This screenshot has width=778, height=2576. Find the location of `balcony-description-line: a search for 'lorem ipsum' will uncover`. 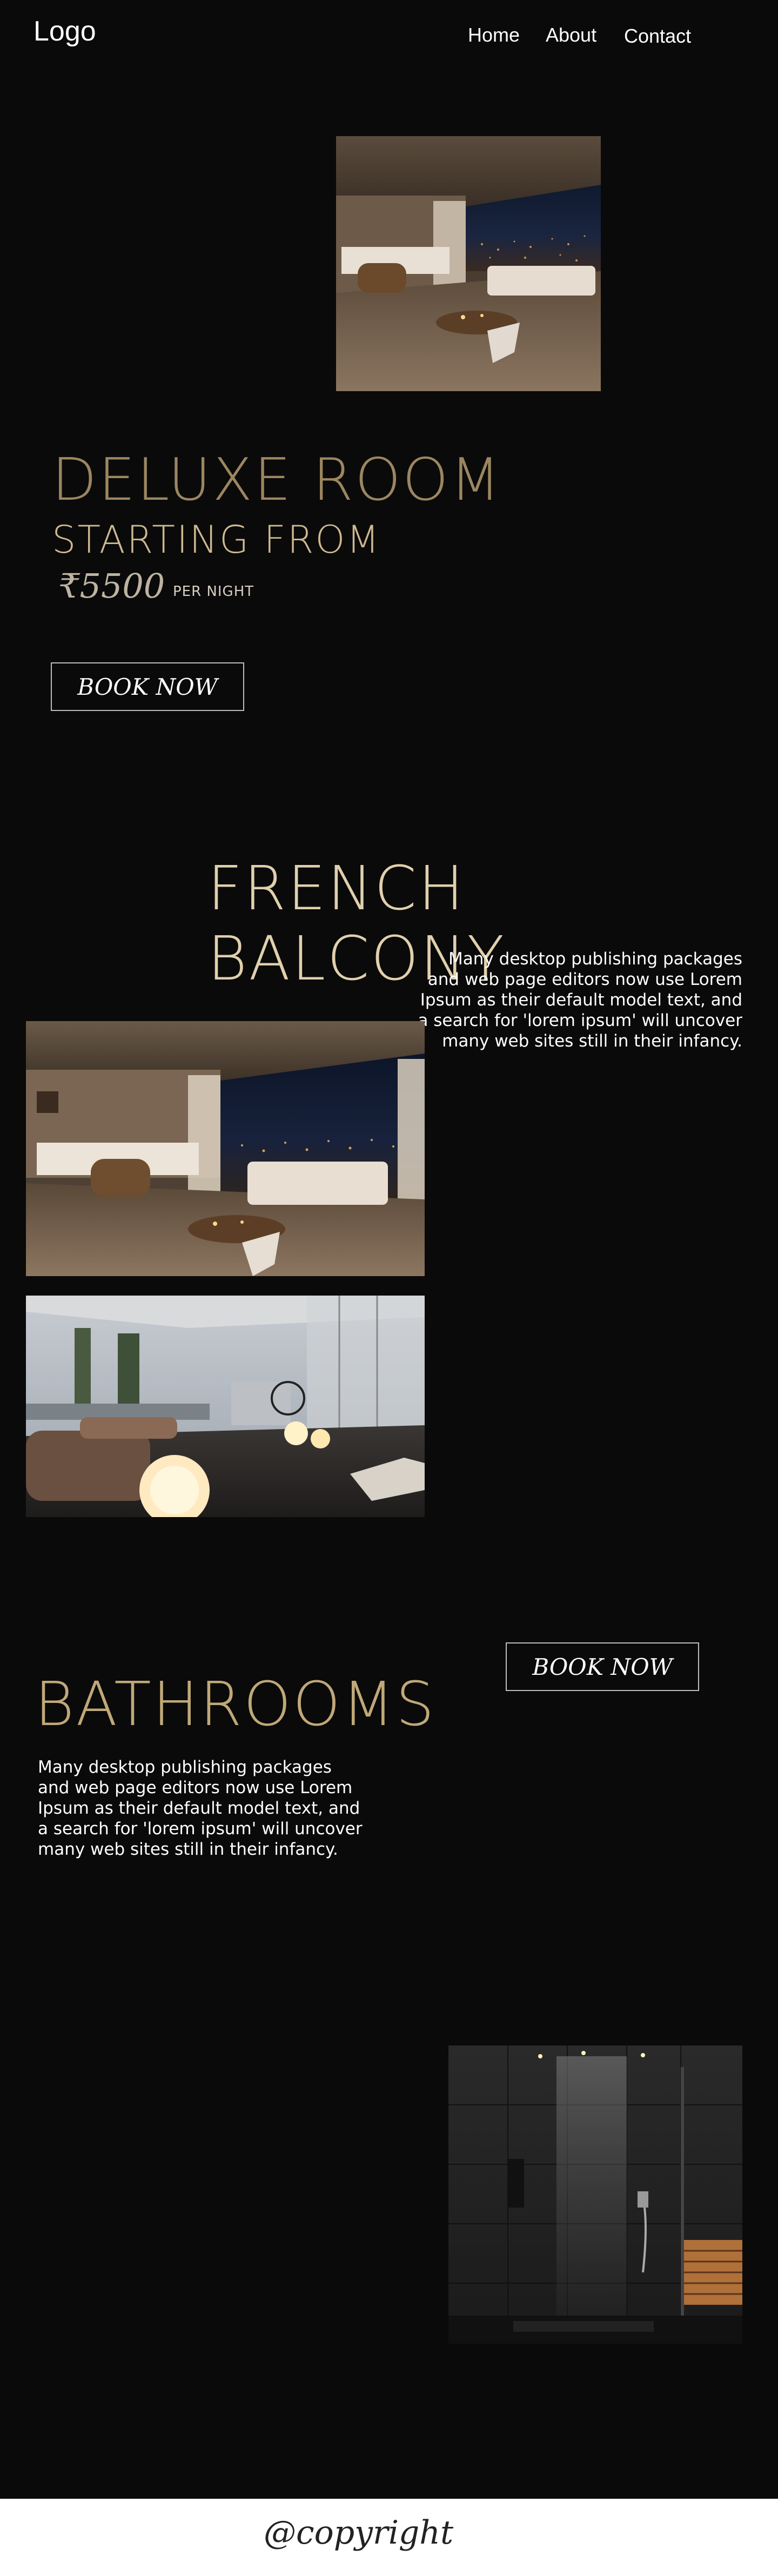

balcony-description-line: a search for 'lorem ipsum' will uncover is located at coordinates (580, 1020).